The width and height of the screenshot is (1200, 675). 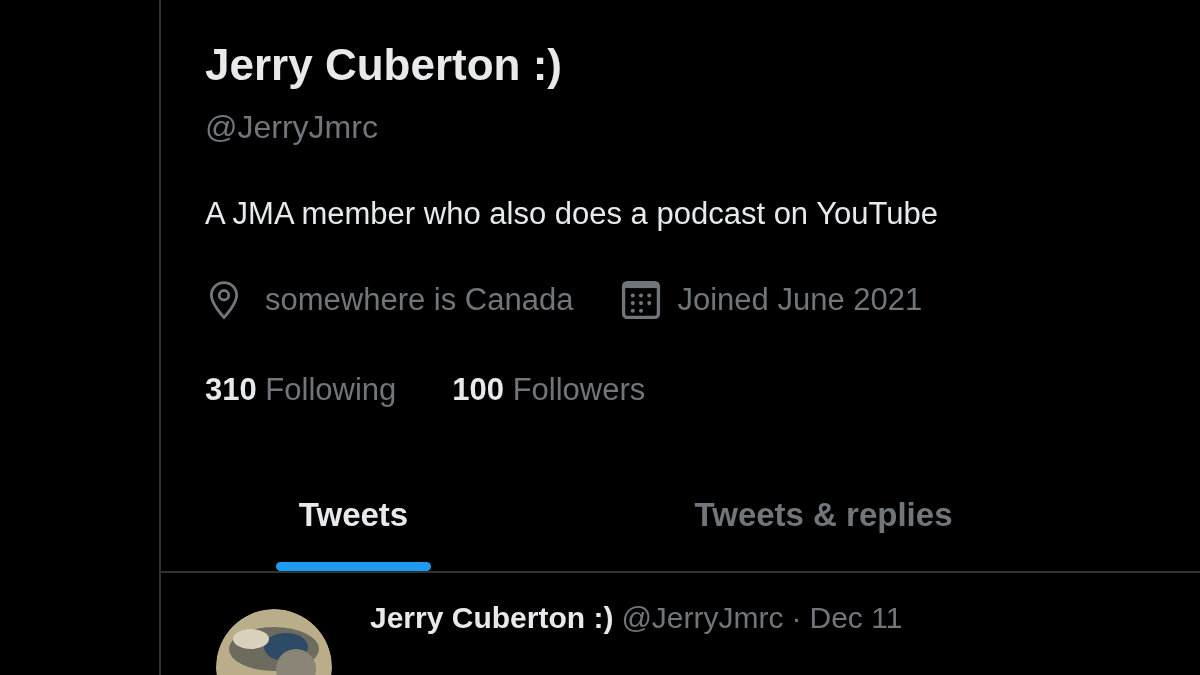 I want to click on join-date: Joined June 2021, so click(x=800, y=299).